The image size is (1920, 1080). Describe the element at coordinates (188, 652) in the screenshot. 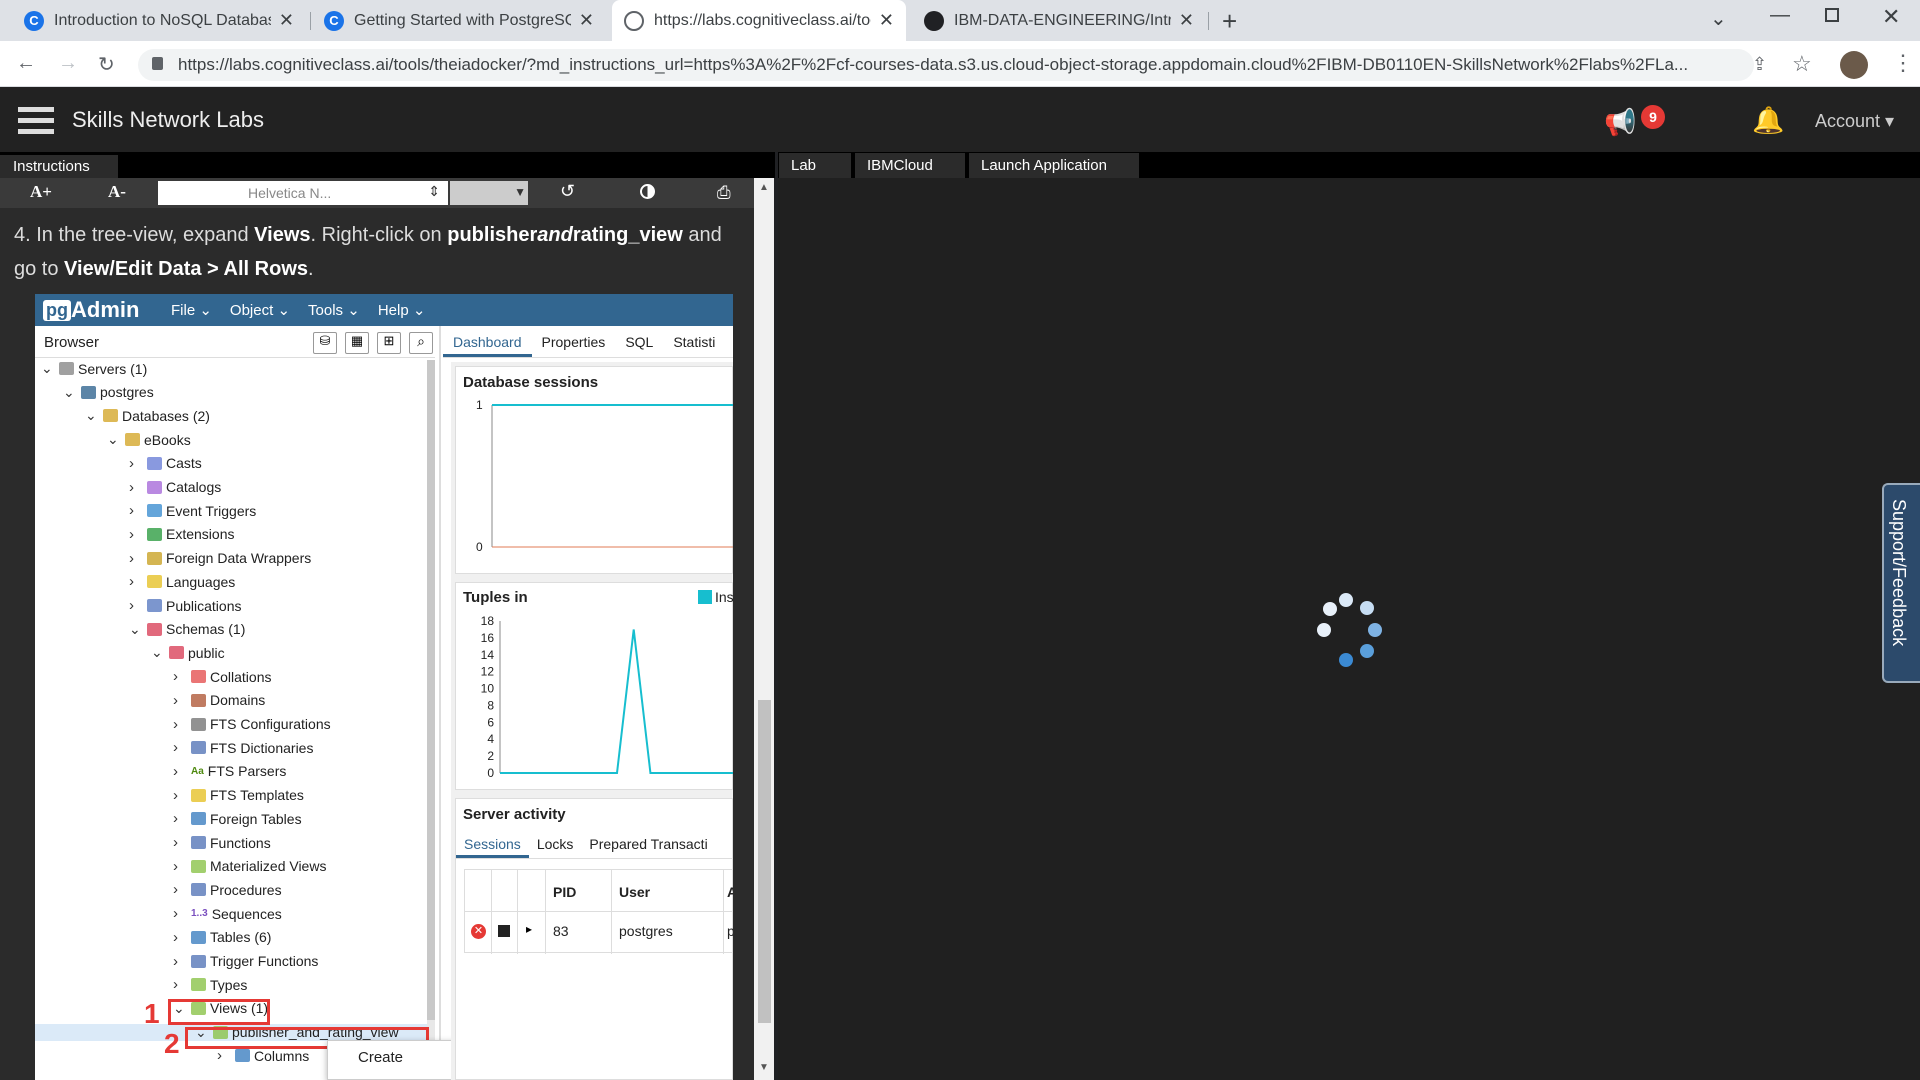

I see `tree-node: ⌄ public` at that location.